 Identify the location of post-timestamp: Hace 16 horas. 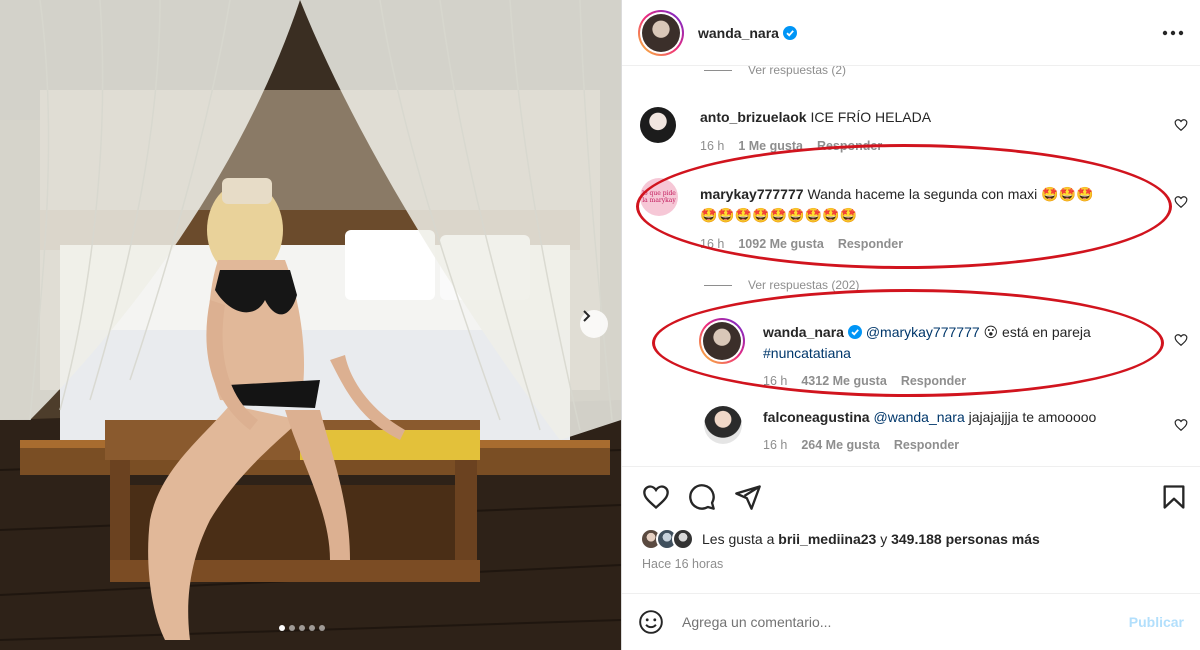
(683, 564).